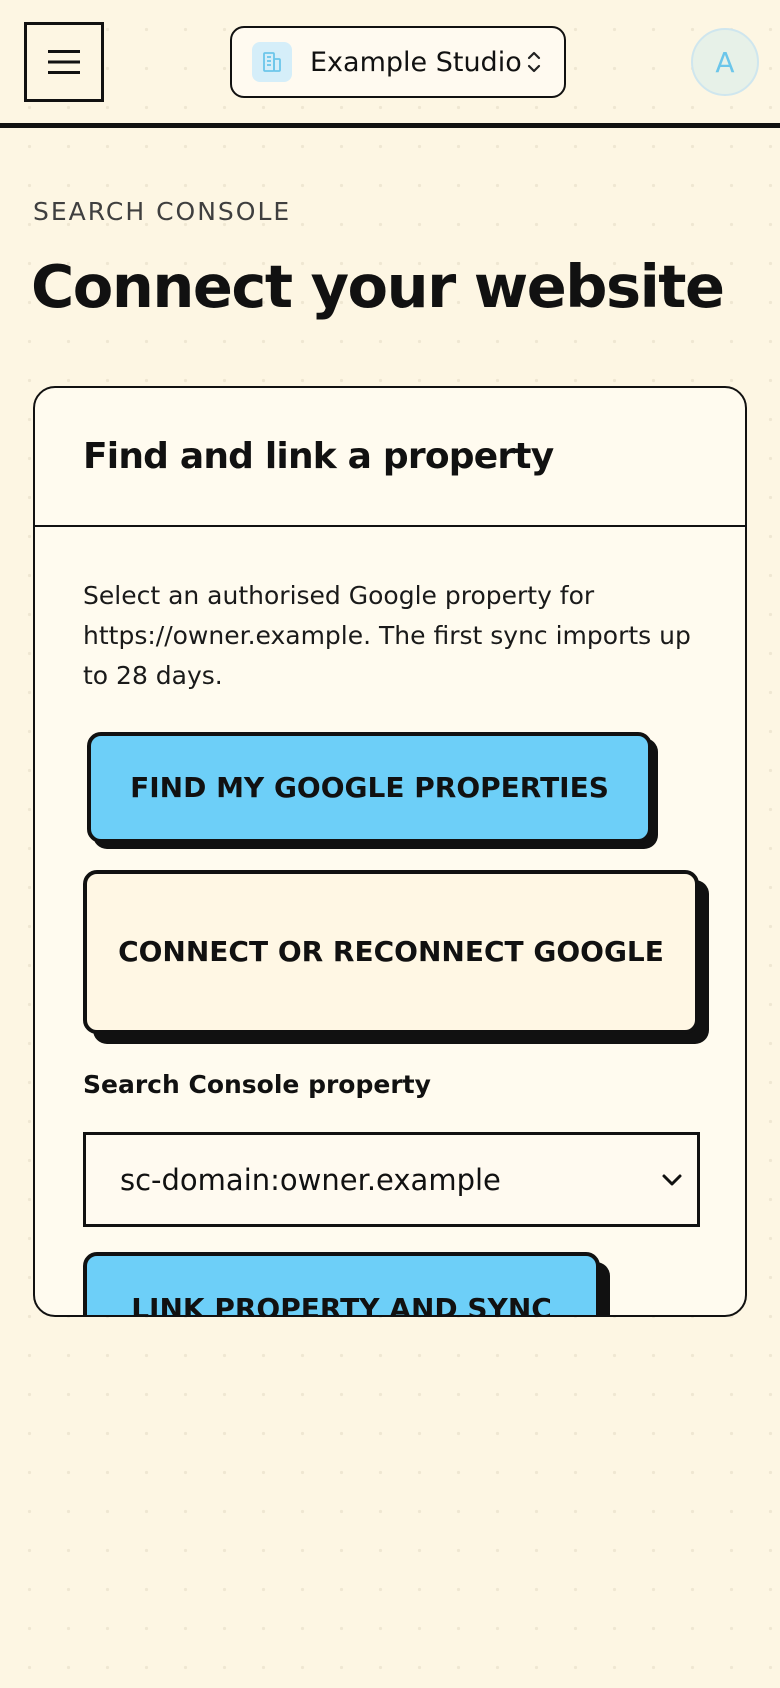 The width and height of the screenshot is (780, 1688). Describe the element at coordinates (534, 62) in the screenshot. I see `chevron-up-down-icon` at that location.